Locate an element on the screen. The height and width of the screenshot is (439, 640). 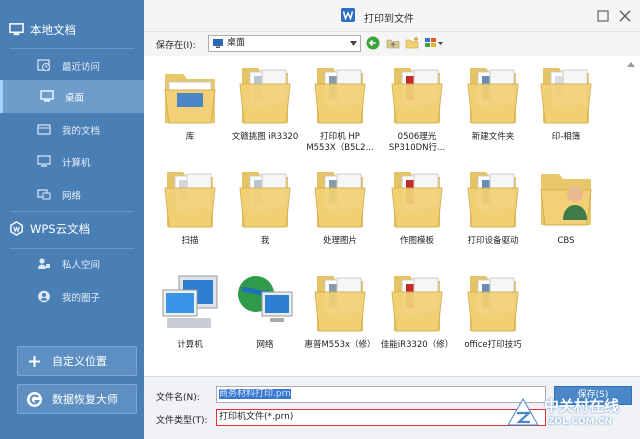
file-item-label: 打印设备驱动 is located at coordinates (493, 241).